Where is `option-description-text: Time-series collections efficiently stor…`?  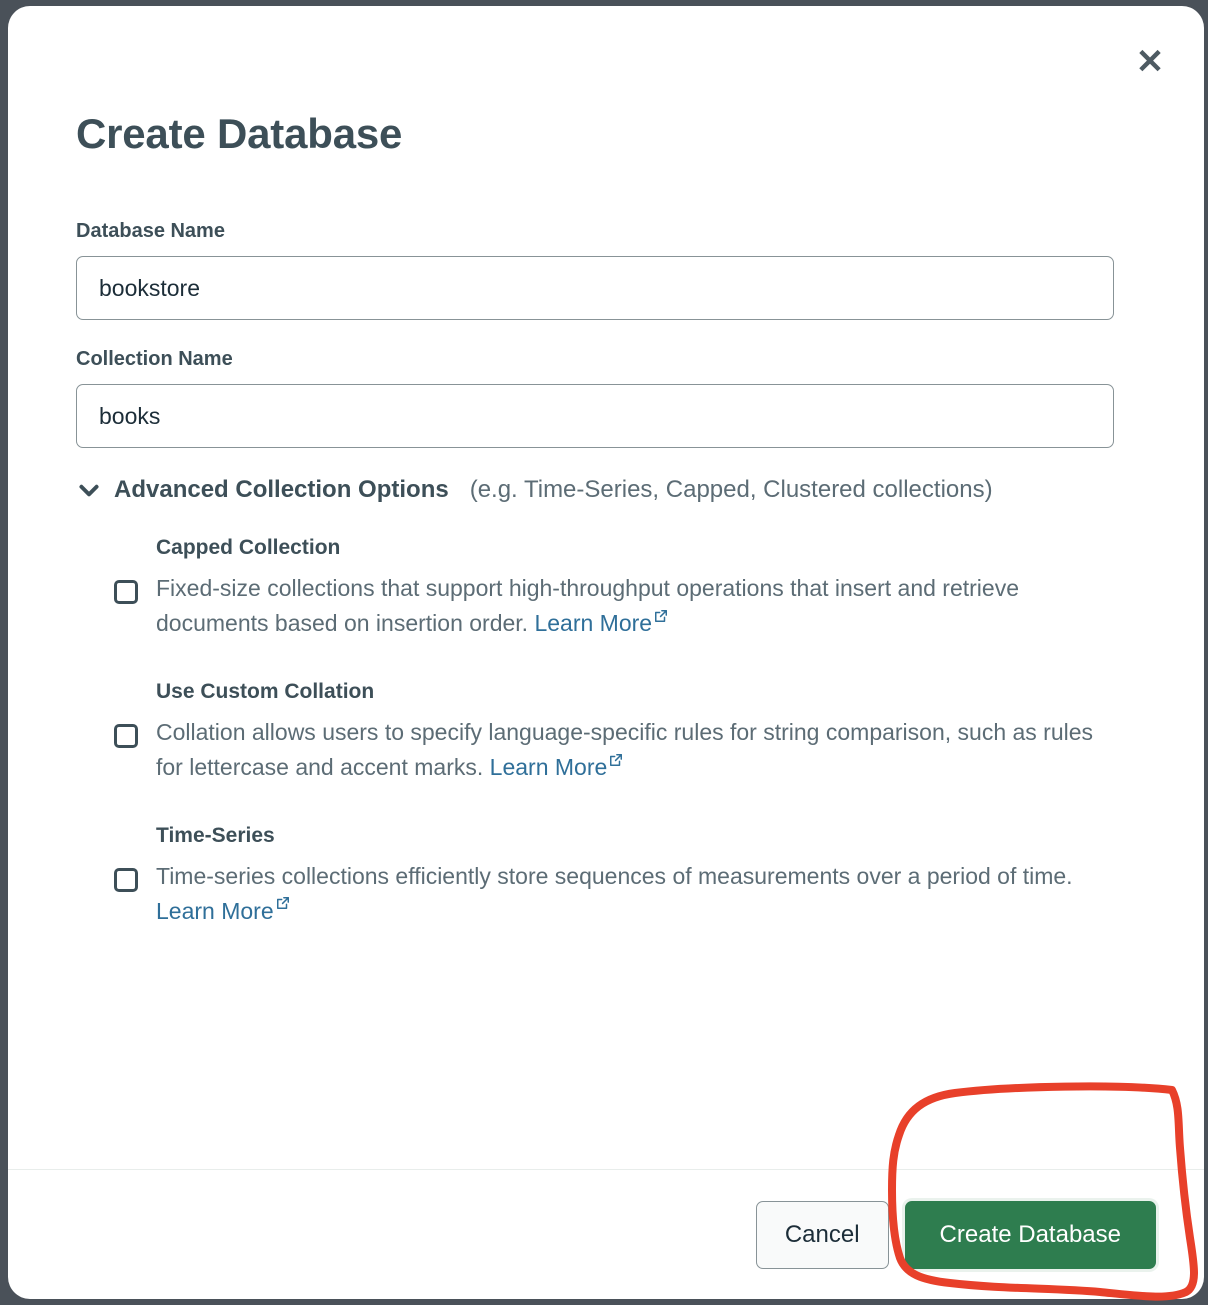
option-description-text: Time-series collections efficiently stor… is located at coordinates (614, 875).